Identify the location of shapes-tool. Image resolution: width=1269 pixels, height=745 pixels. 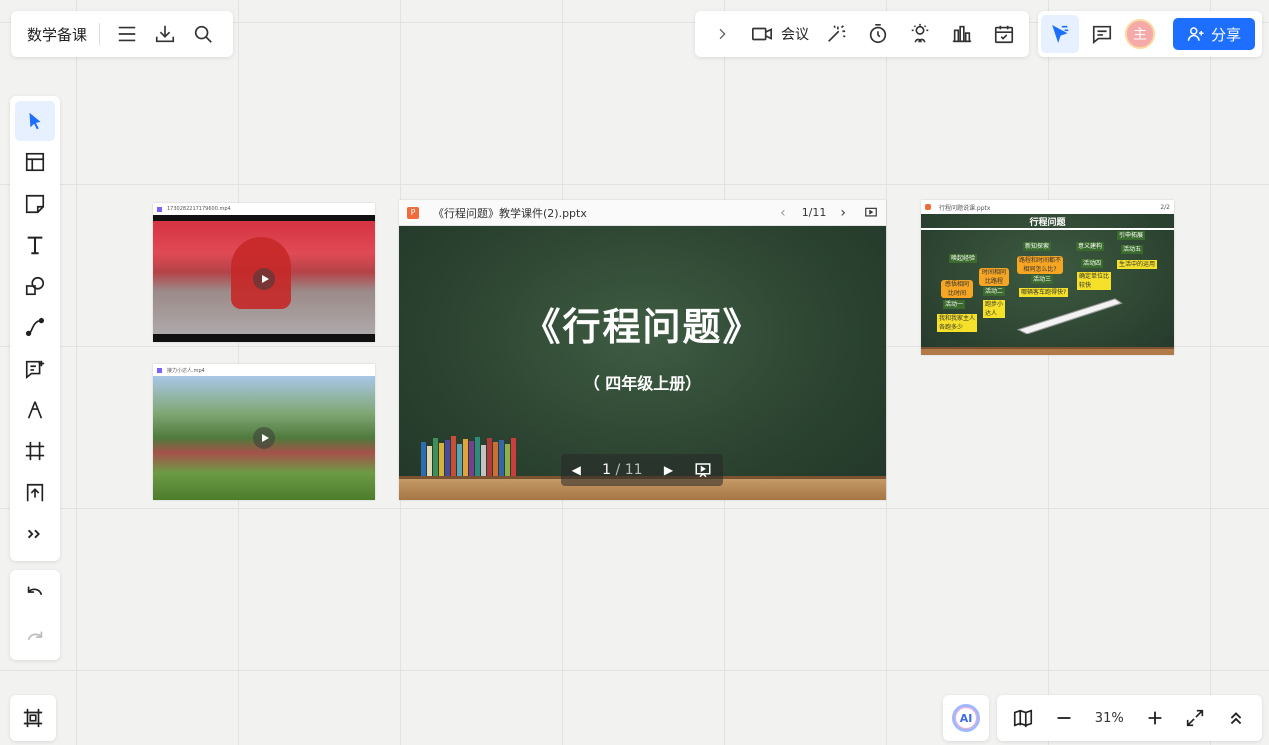
(35, 286).